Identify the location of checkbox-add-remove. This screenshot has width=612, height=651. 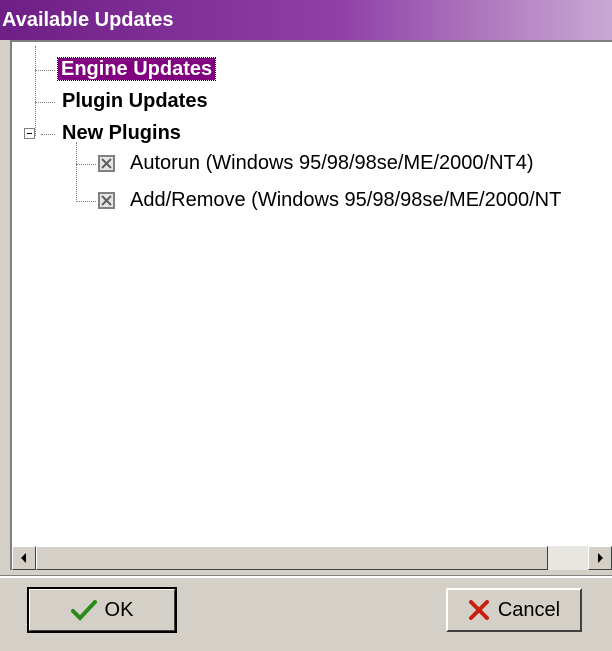
(106, 200).